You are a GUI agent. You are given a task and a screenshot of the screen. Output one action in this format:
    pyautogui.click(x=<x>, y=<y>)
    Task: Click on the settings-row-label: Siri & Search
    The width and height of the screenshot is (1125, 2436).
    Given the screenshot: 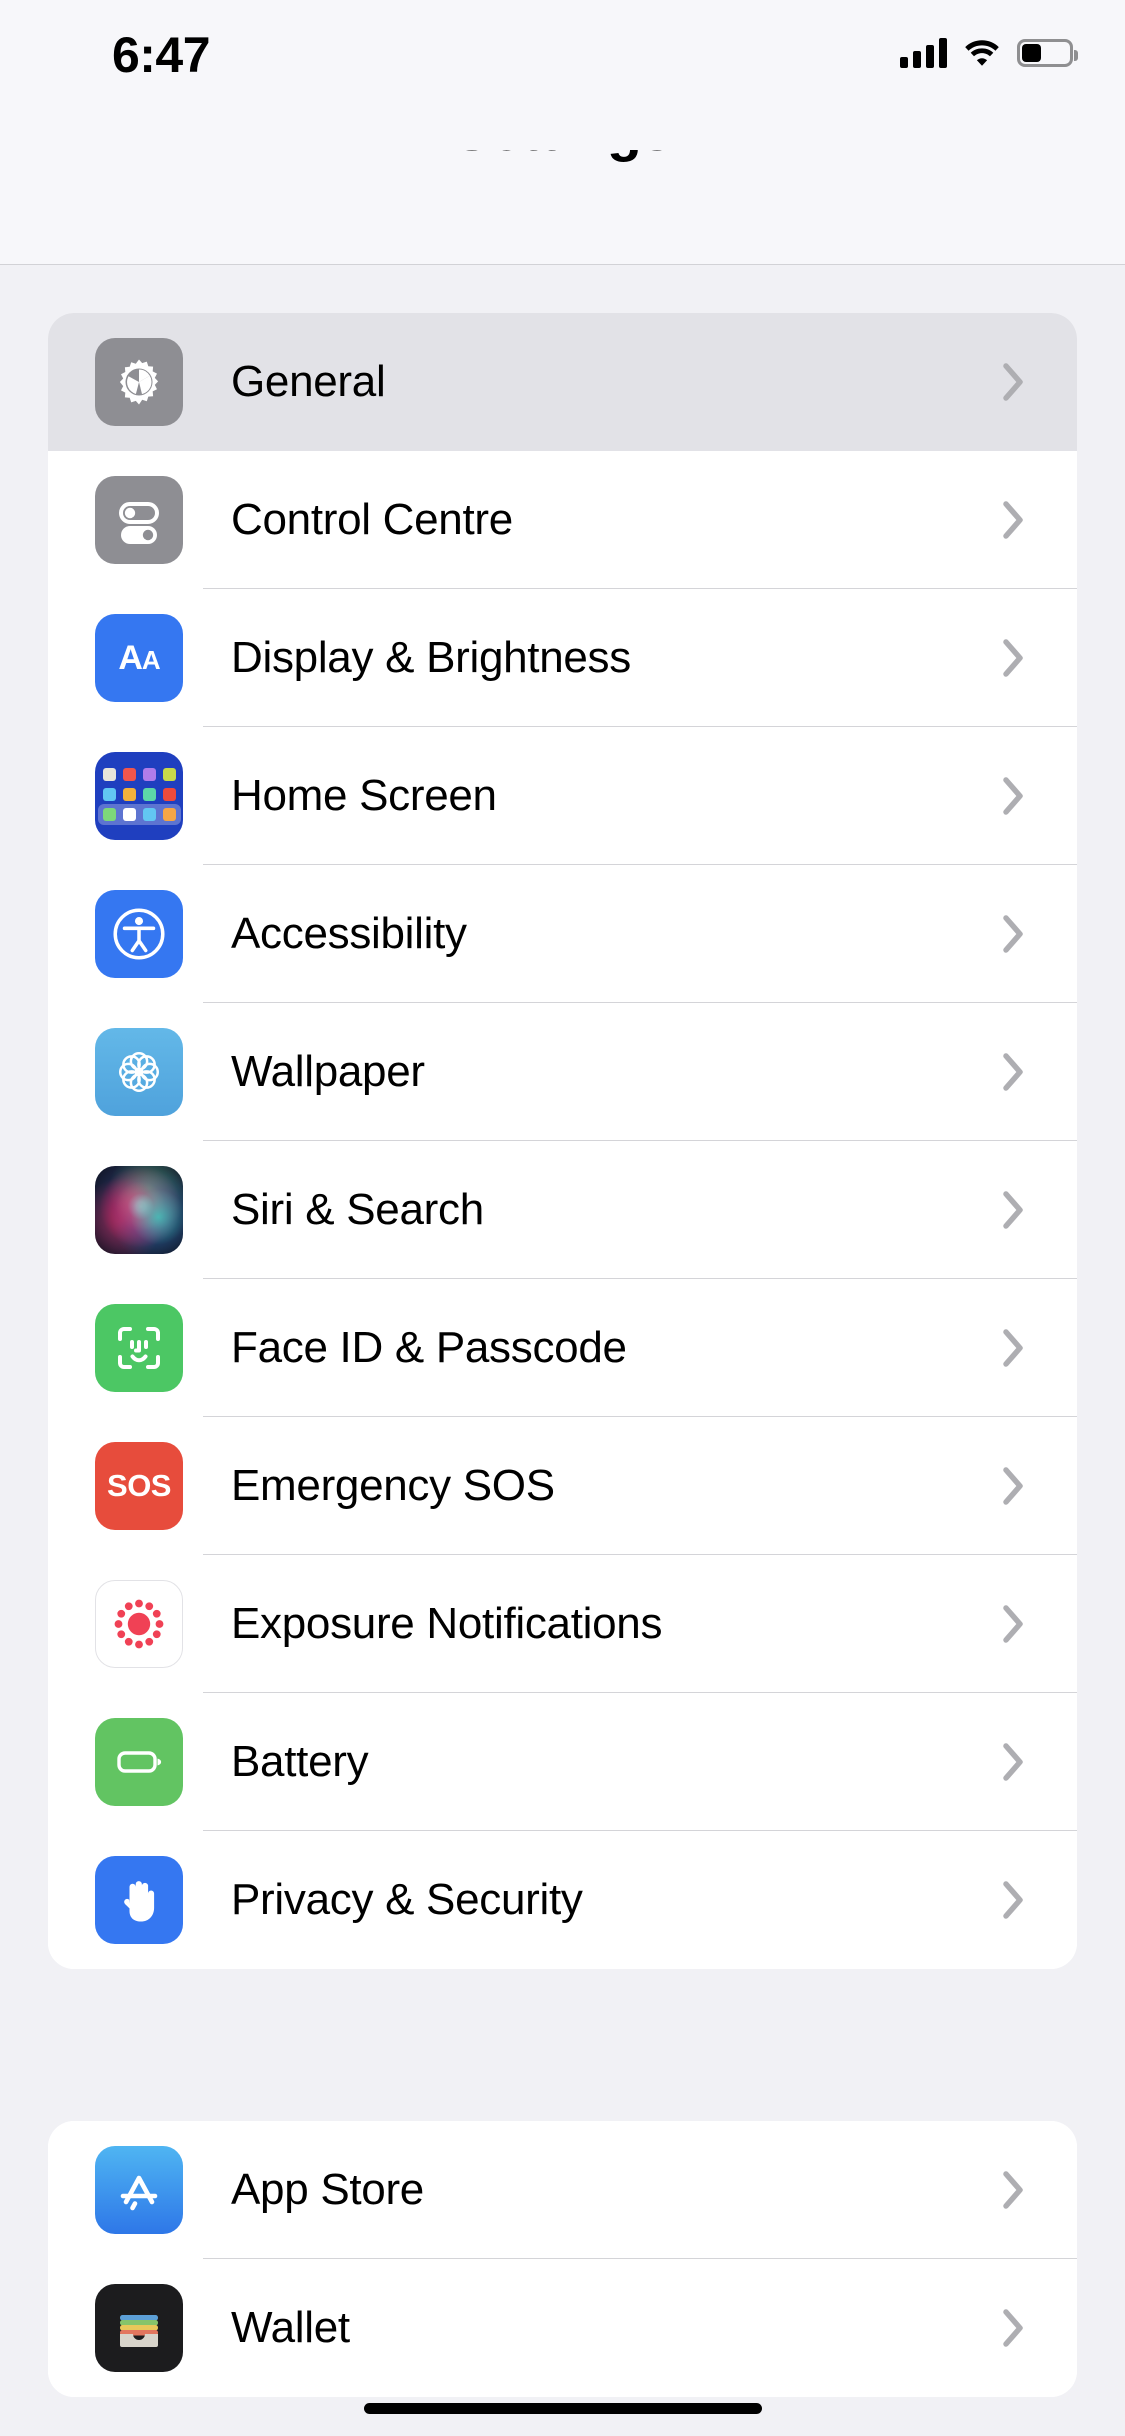 What is the action you would take?
    pyautogui.click(x=357, y=1209)
    